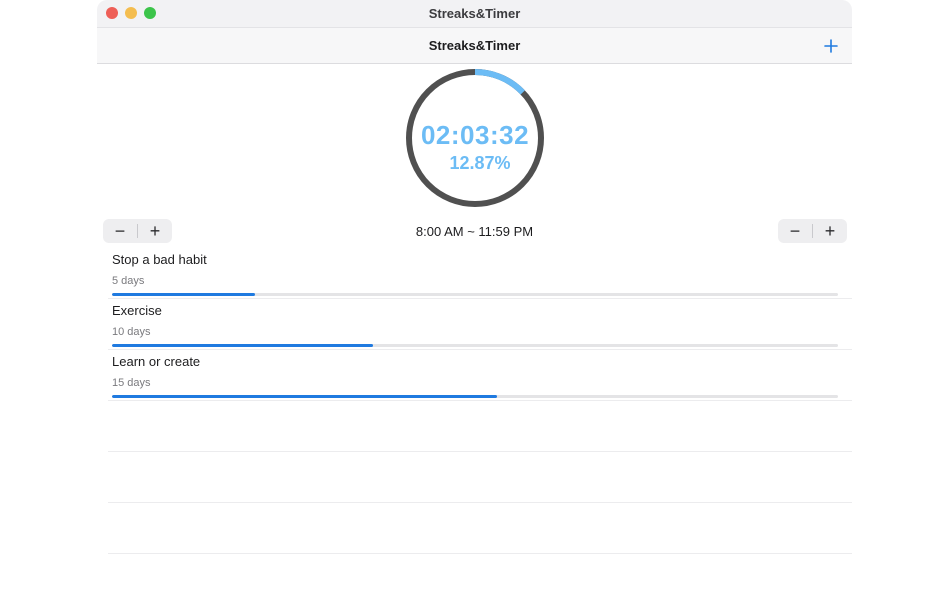  Describe the element at coordinates (131, 332) in the screenshot. I see `habit-streak-days: 10 days` at that location.